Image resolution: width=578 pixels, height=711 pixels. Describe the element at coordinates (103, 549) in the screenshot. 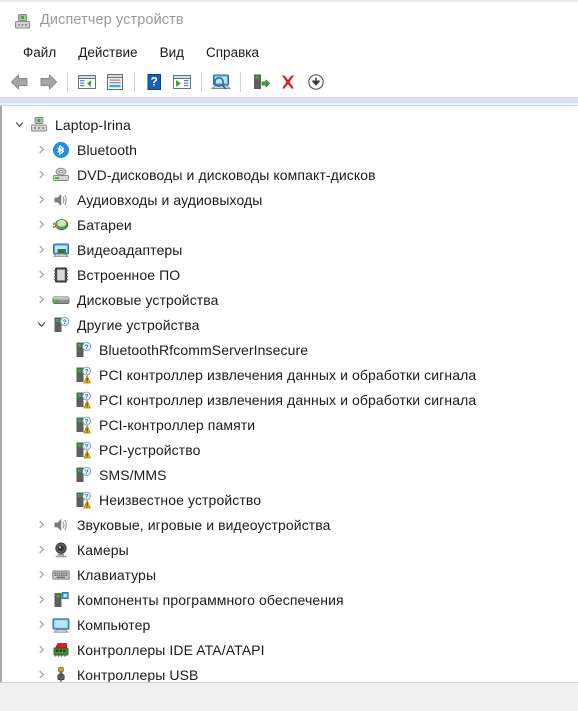

I see `tree-row-label: Камеры` at that location.